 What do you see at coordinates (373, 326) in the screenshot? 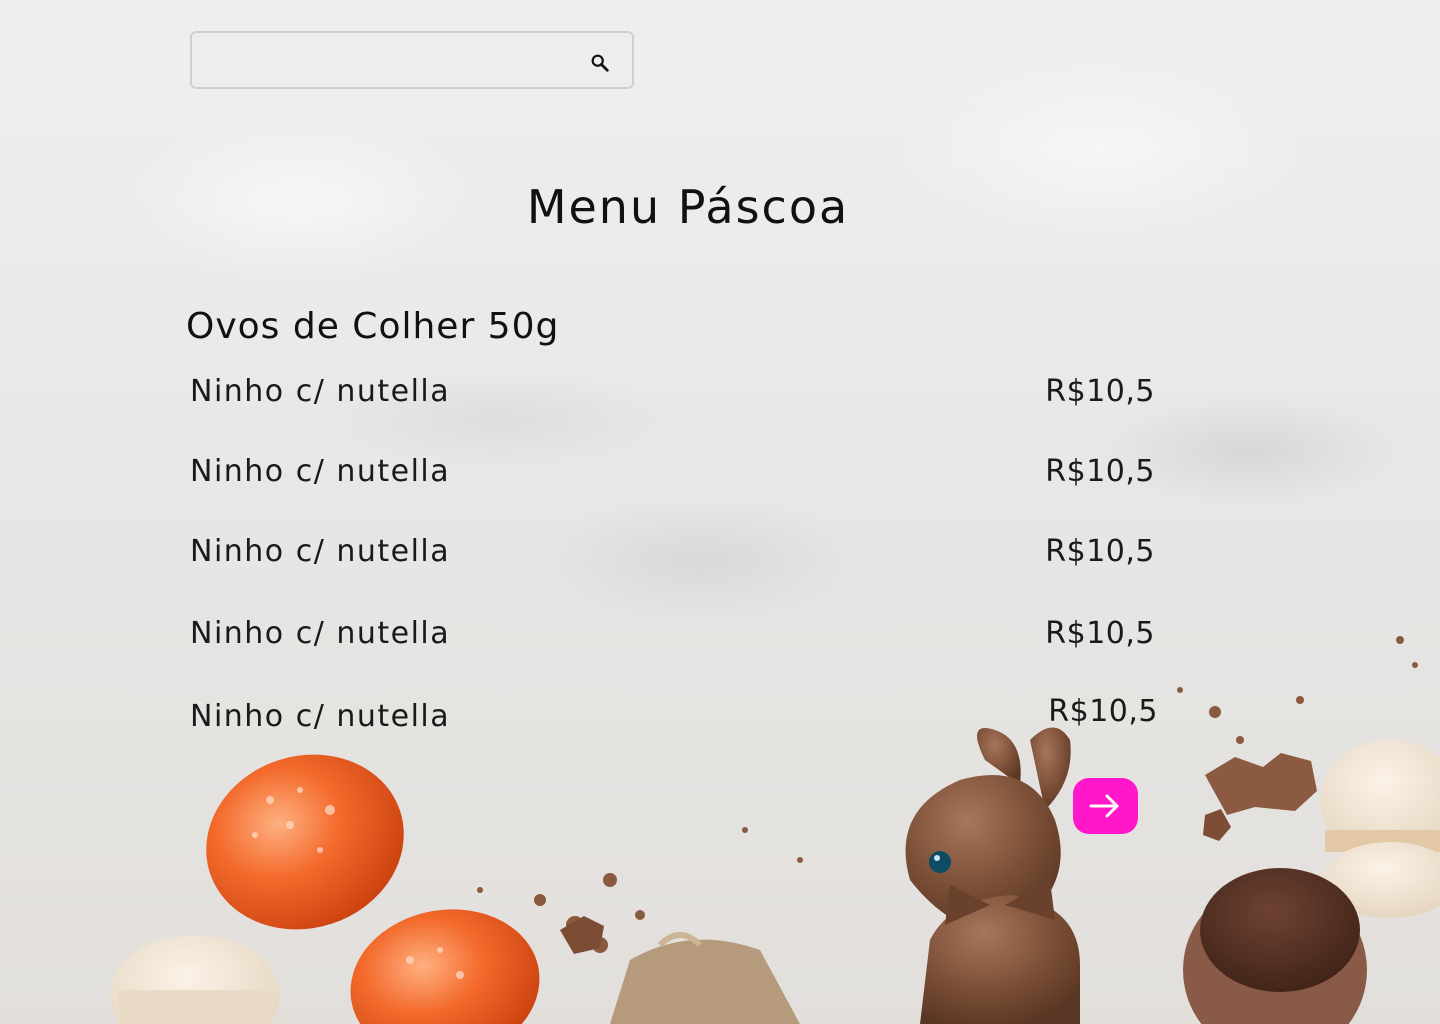
I see `section-title: Ovos de Colher 50g` at bounding box center [373, 326].